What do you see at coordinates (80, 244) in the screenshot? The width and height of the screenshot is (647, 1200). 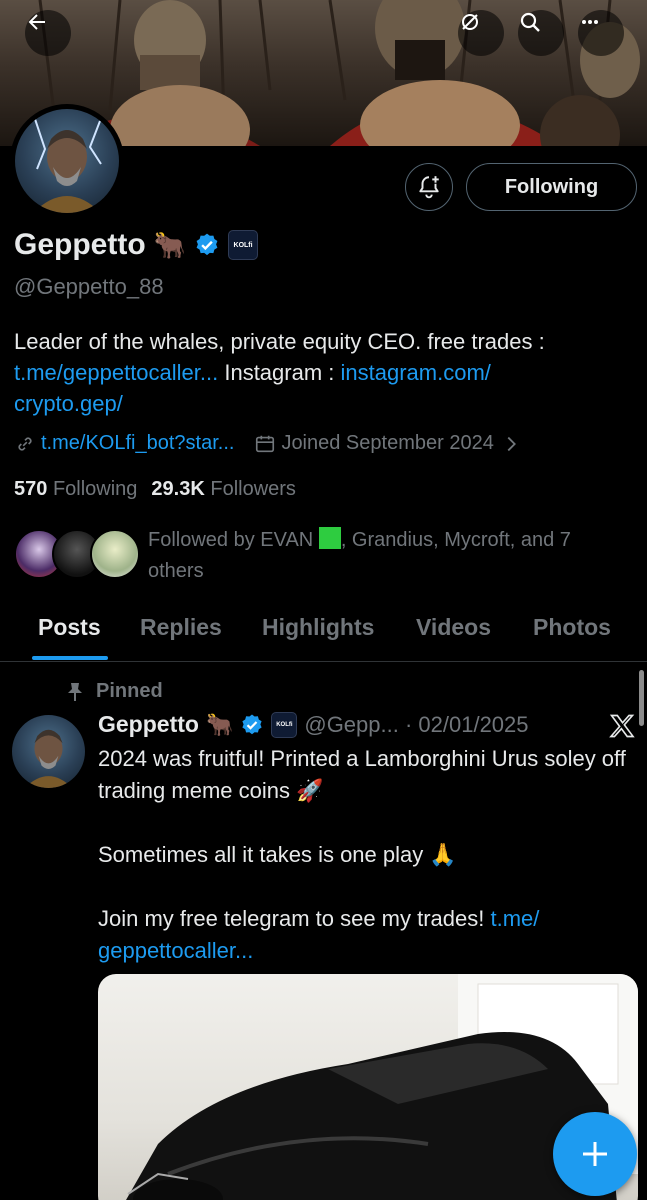 I see `display-name: Geppetto` at bounding box center [80, 244].